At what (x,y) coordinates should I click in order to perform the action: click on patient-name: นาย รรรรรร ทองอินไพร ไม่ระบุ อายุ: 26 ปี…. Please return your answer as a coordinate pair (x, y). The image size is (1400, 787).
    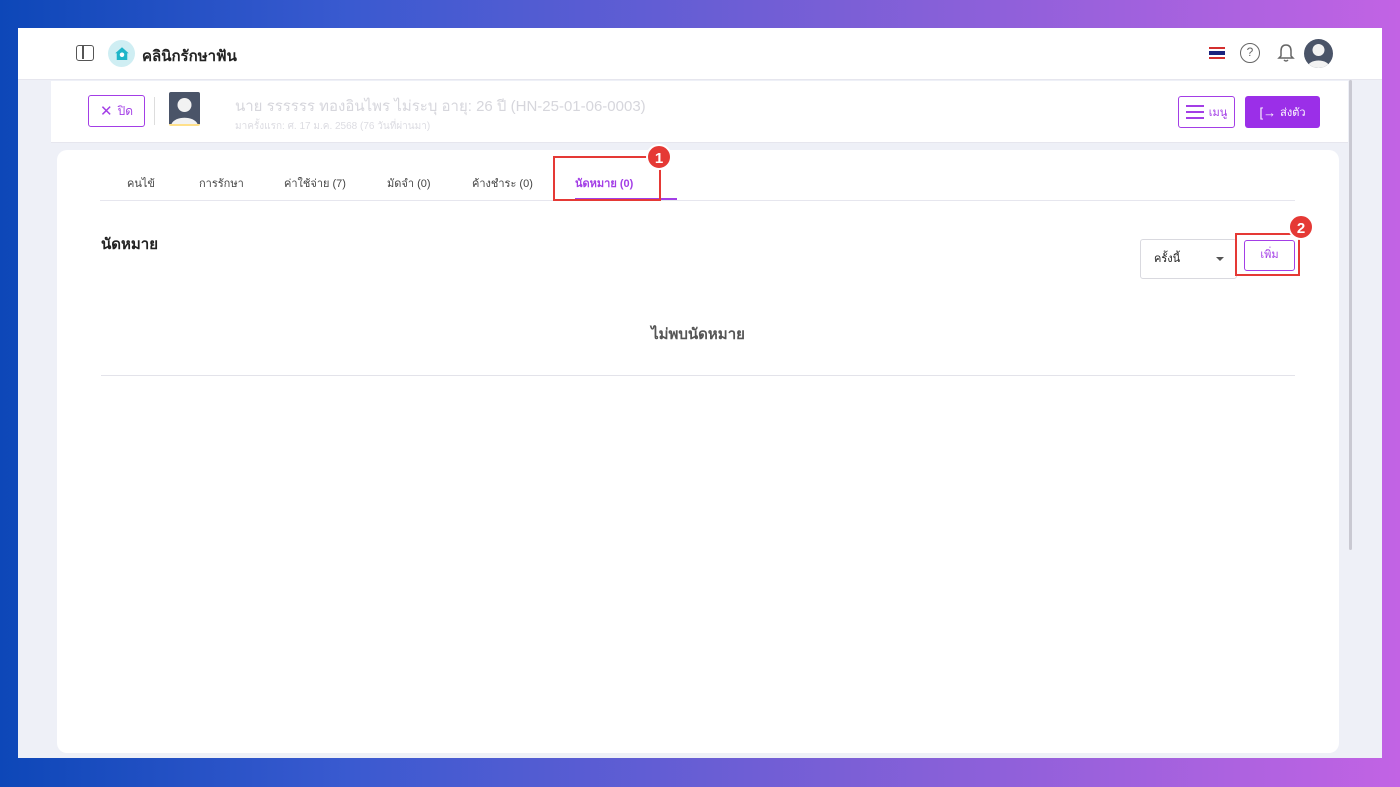
    Looking at the image, I should click on (440, 106).